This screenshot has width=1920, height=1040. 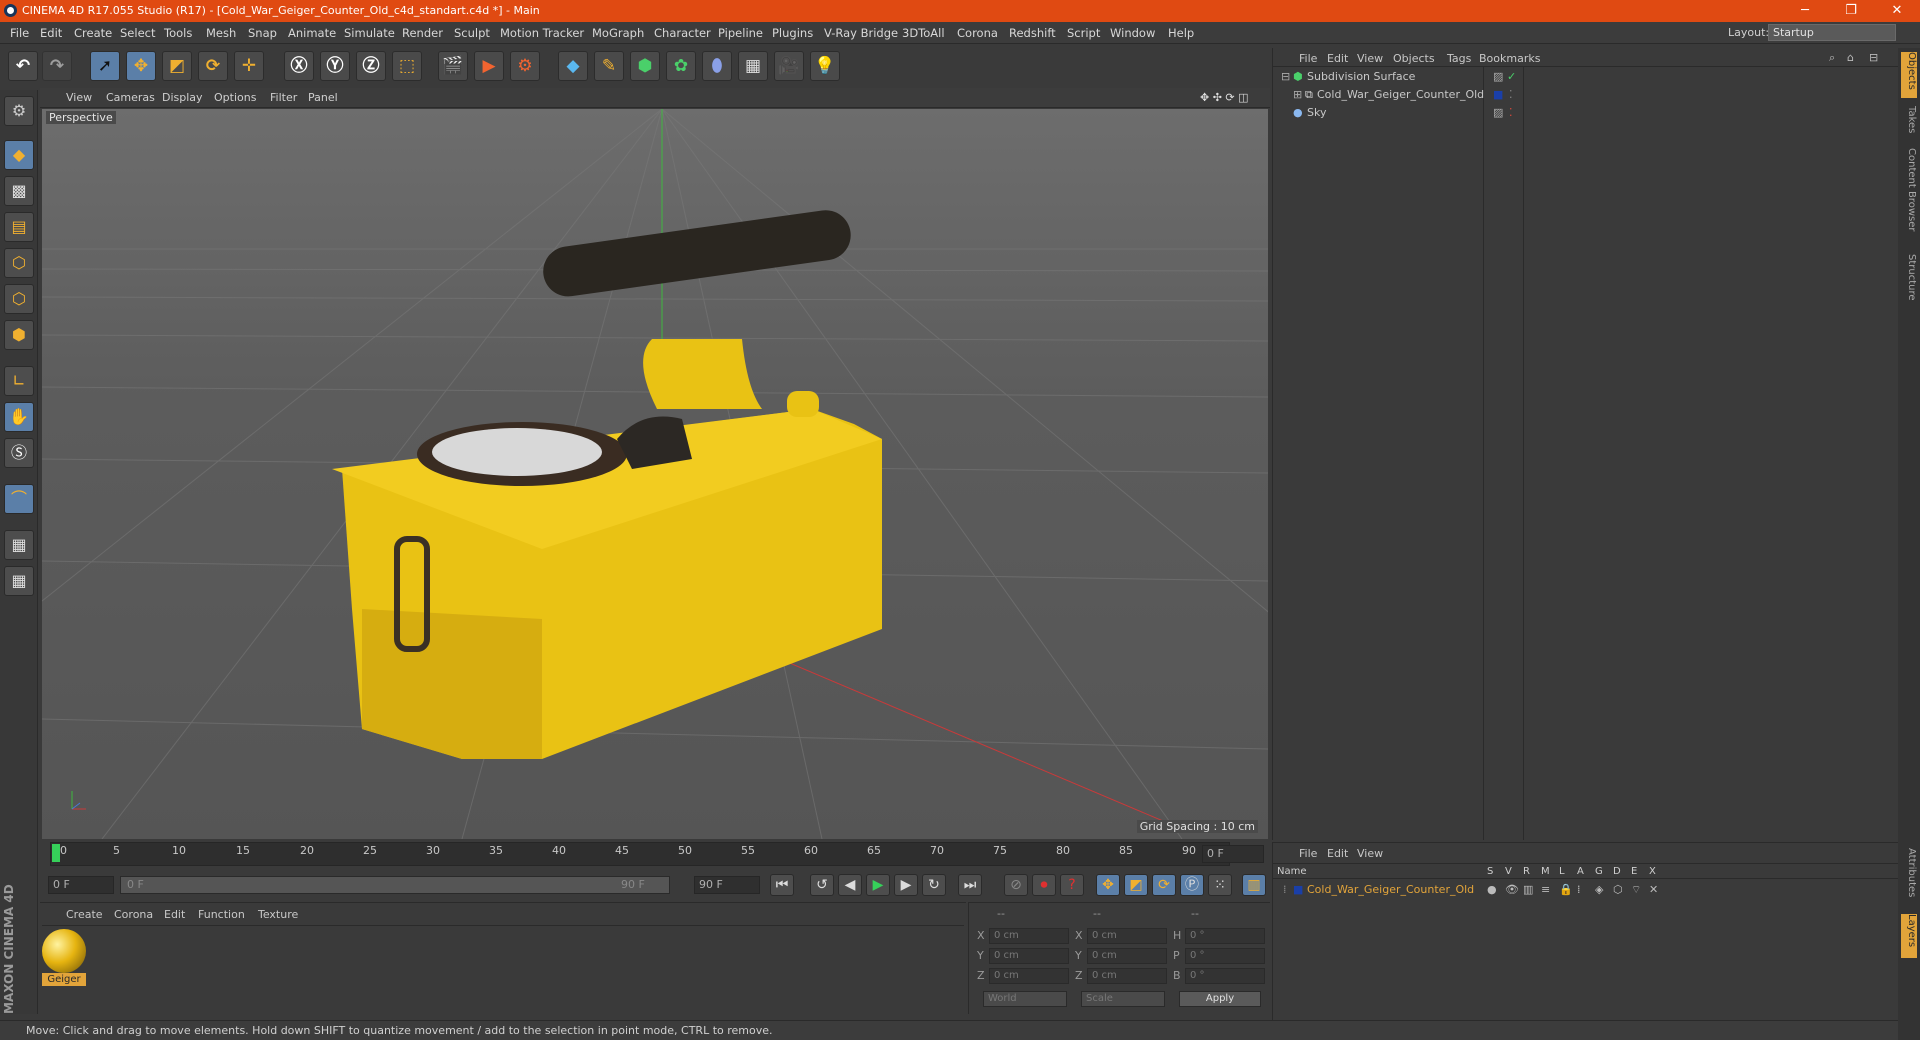 I want to click on object-row: ⊟ ⬢ Subdivision Surface ▨ ✓, so click(x=1586, y=77).